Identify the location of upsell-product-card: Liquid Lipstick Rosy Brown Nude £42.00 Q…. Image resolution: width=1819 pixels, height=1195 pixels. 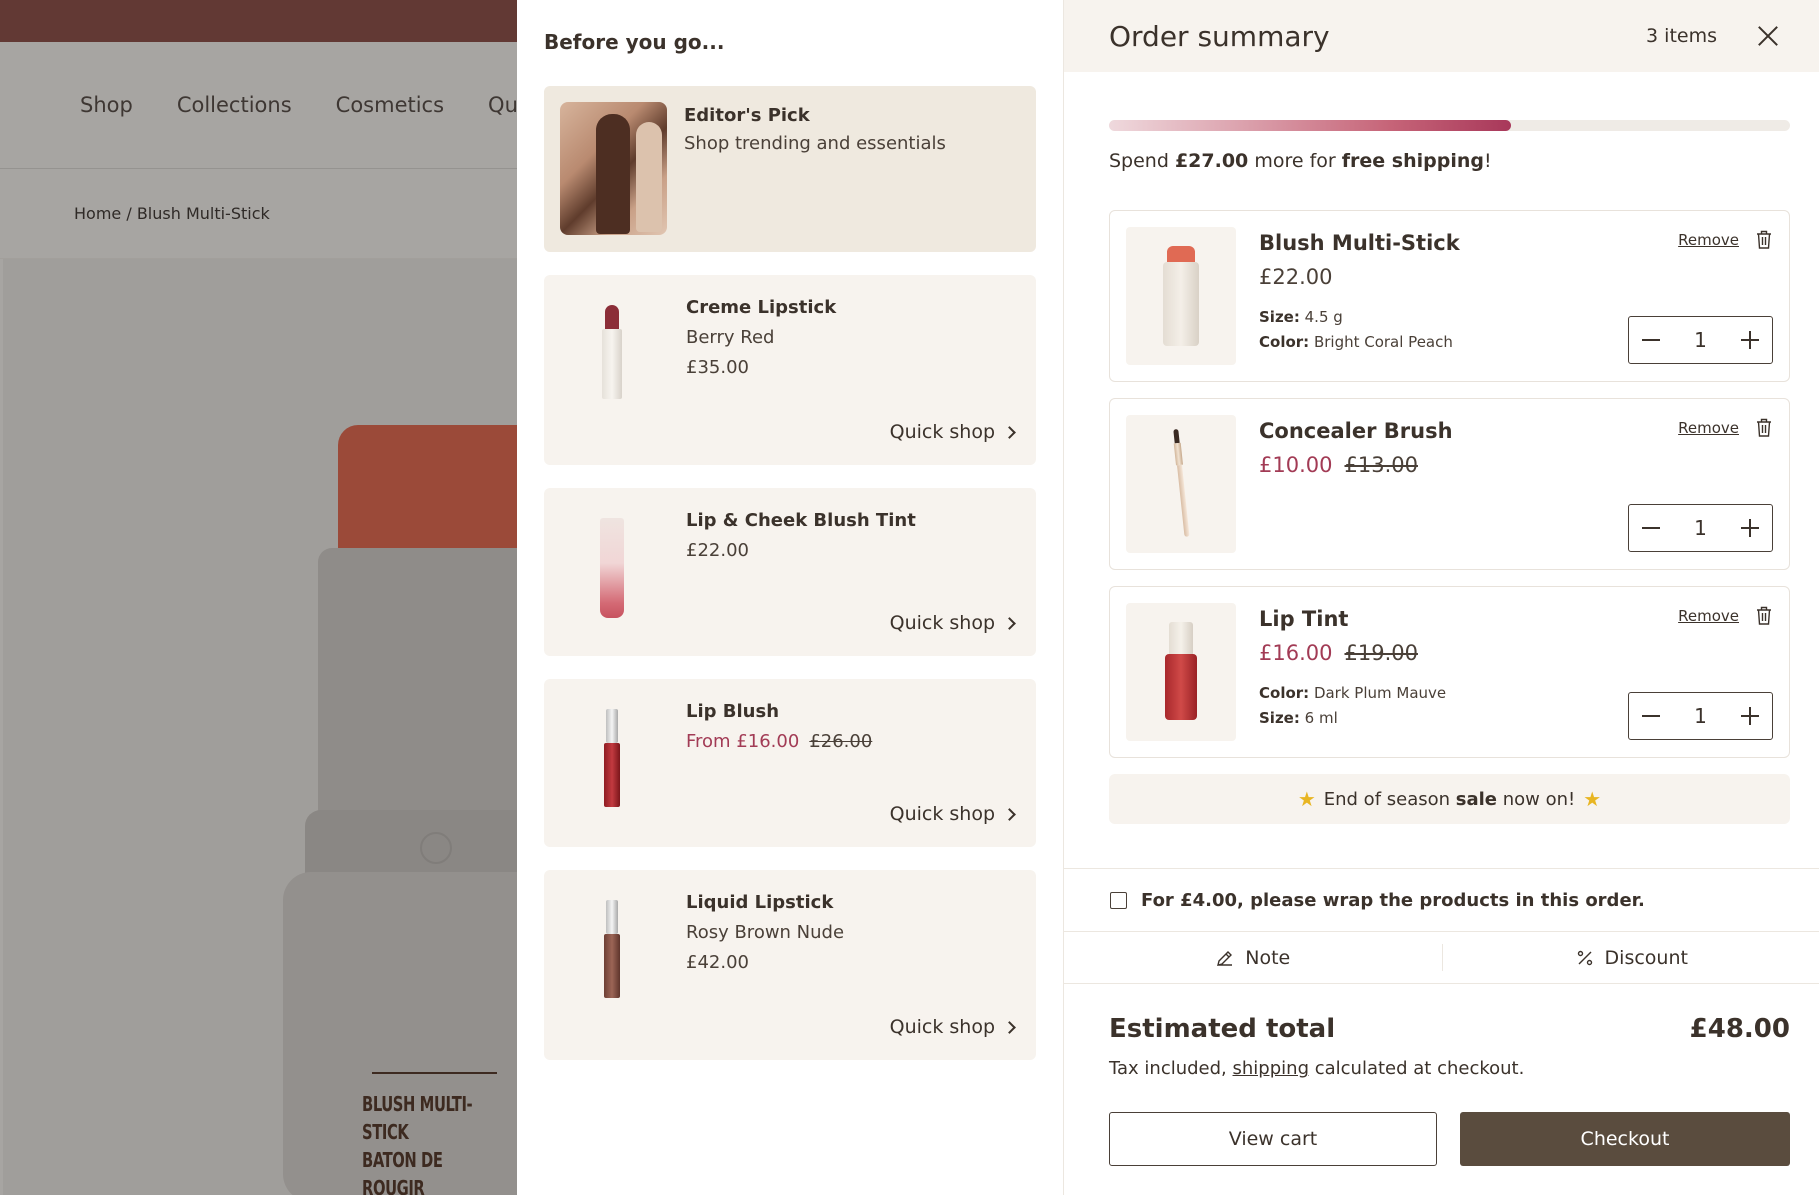
(790, 965).